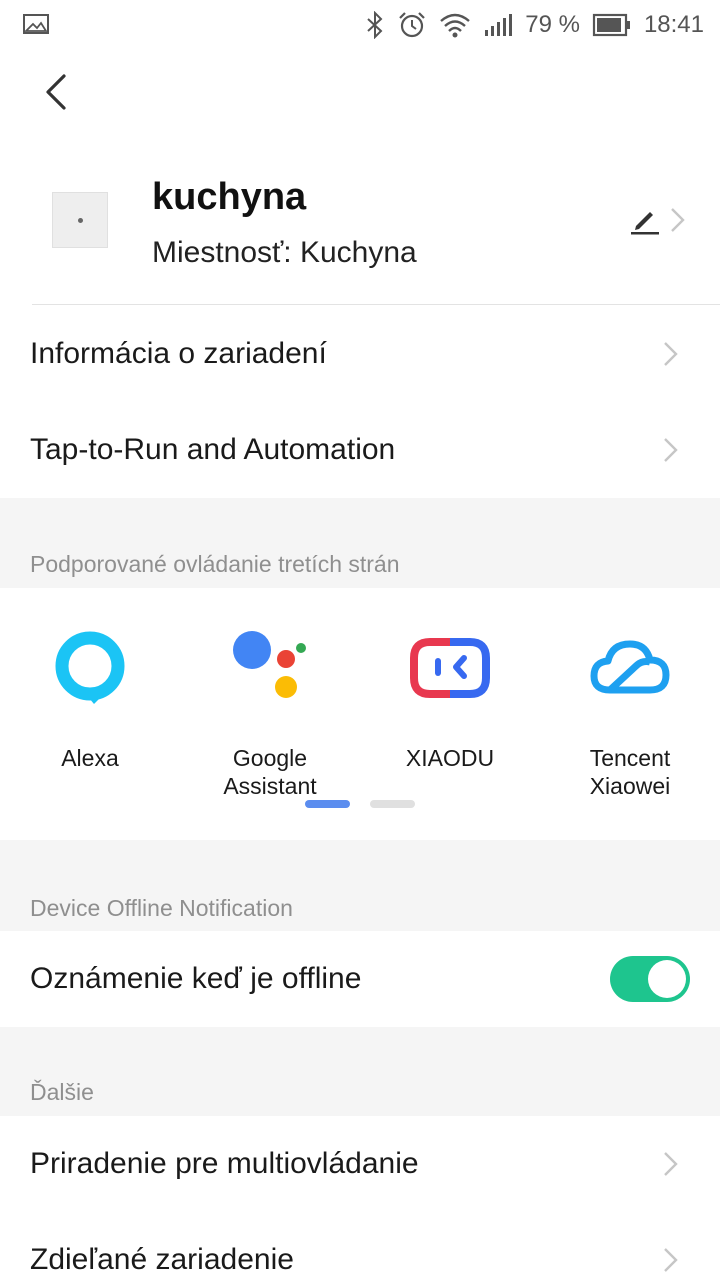  I want to click on tencent-xiaowei-icon, so click(630, 668).